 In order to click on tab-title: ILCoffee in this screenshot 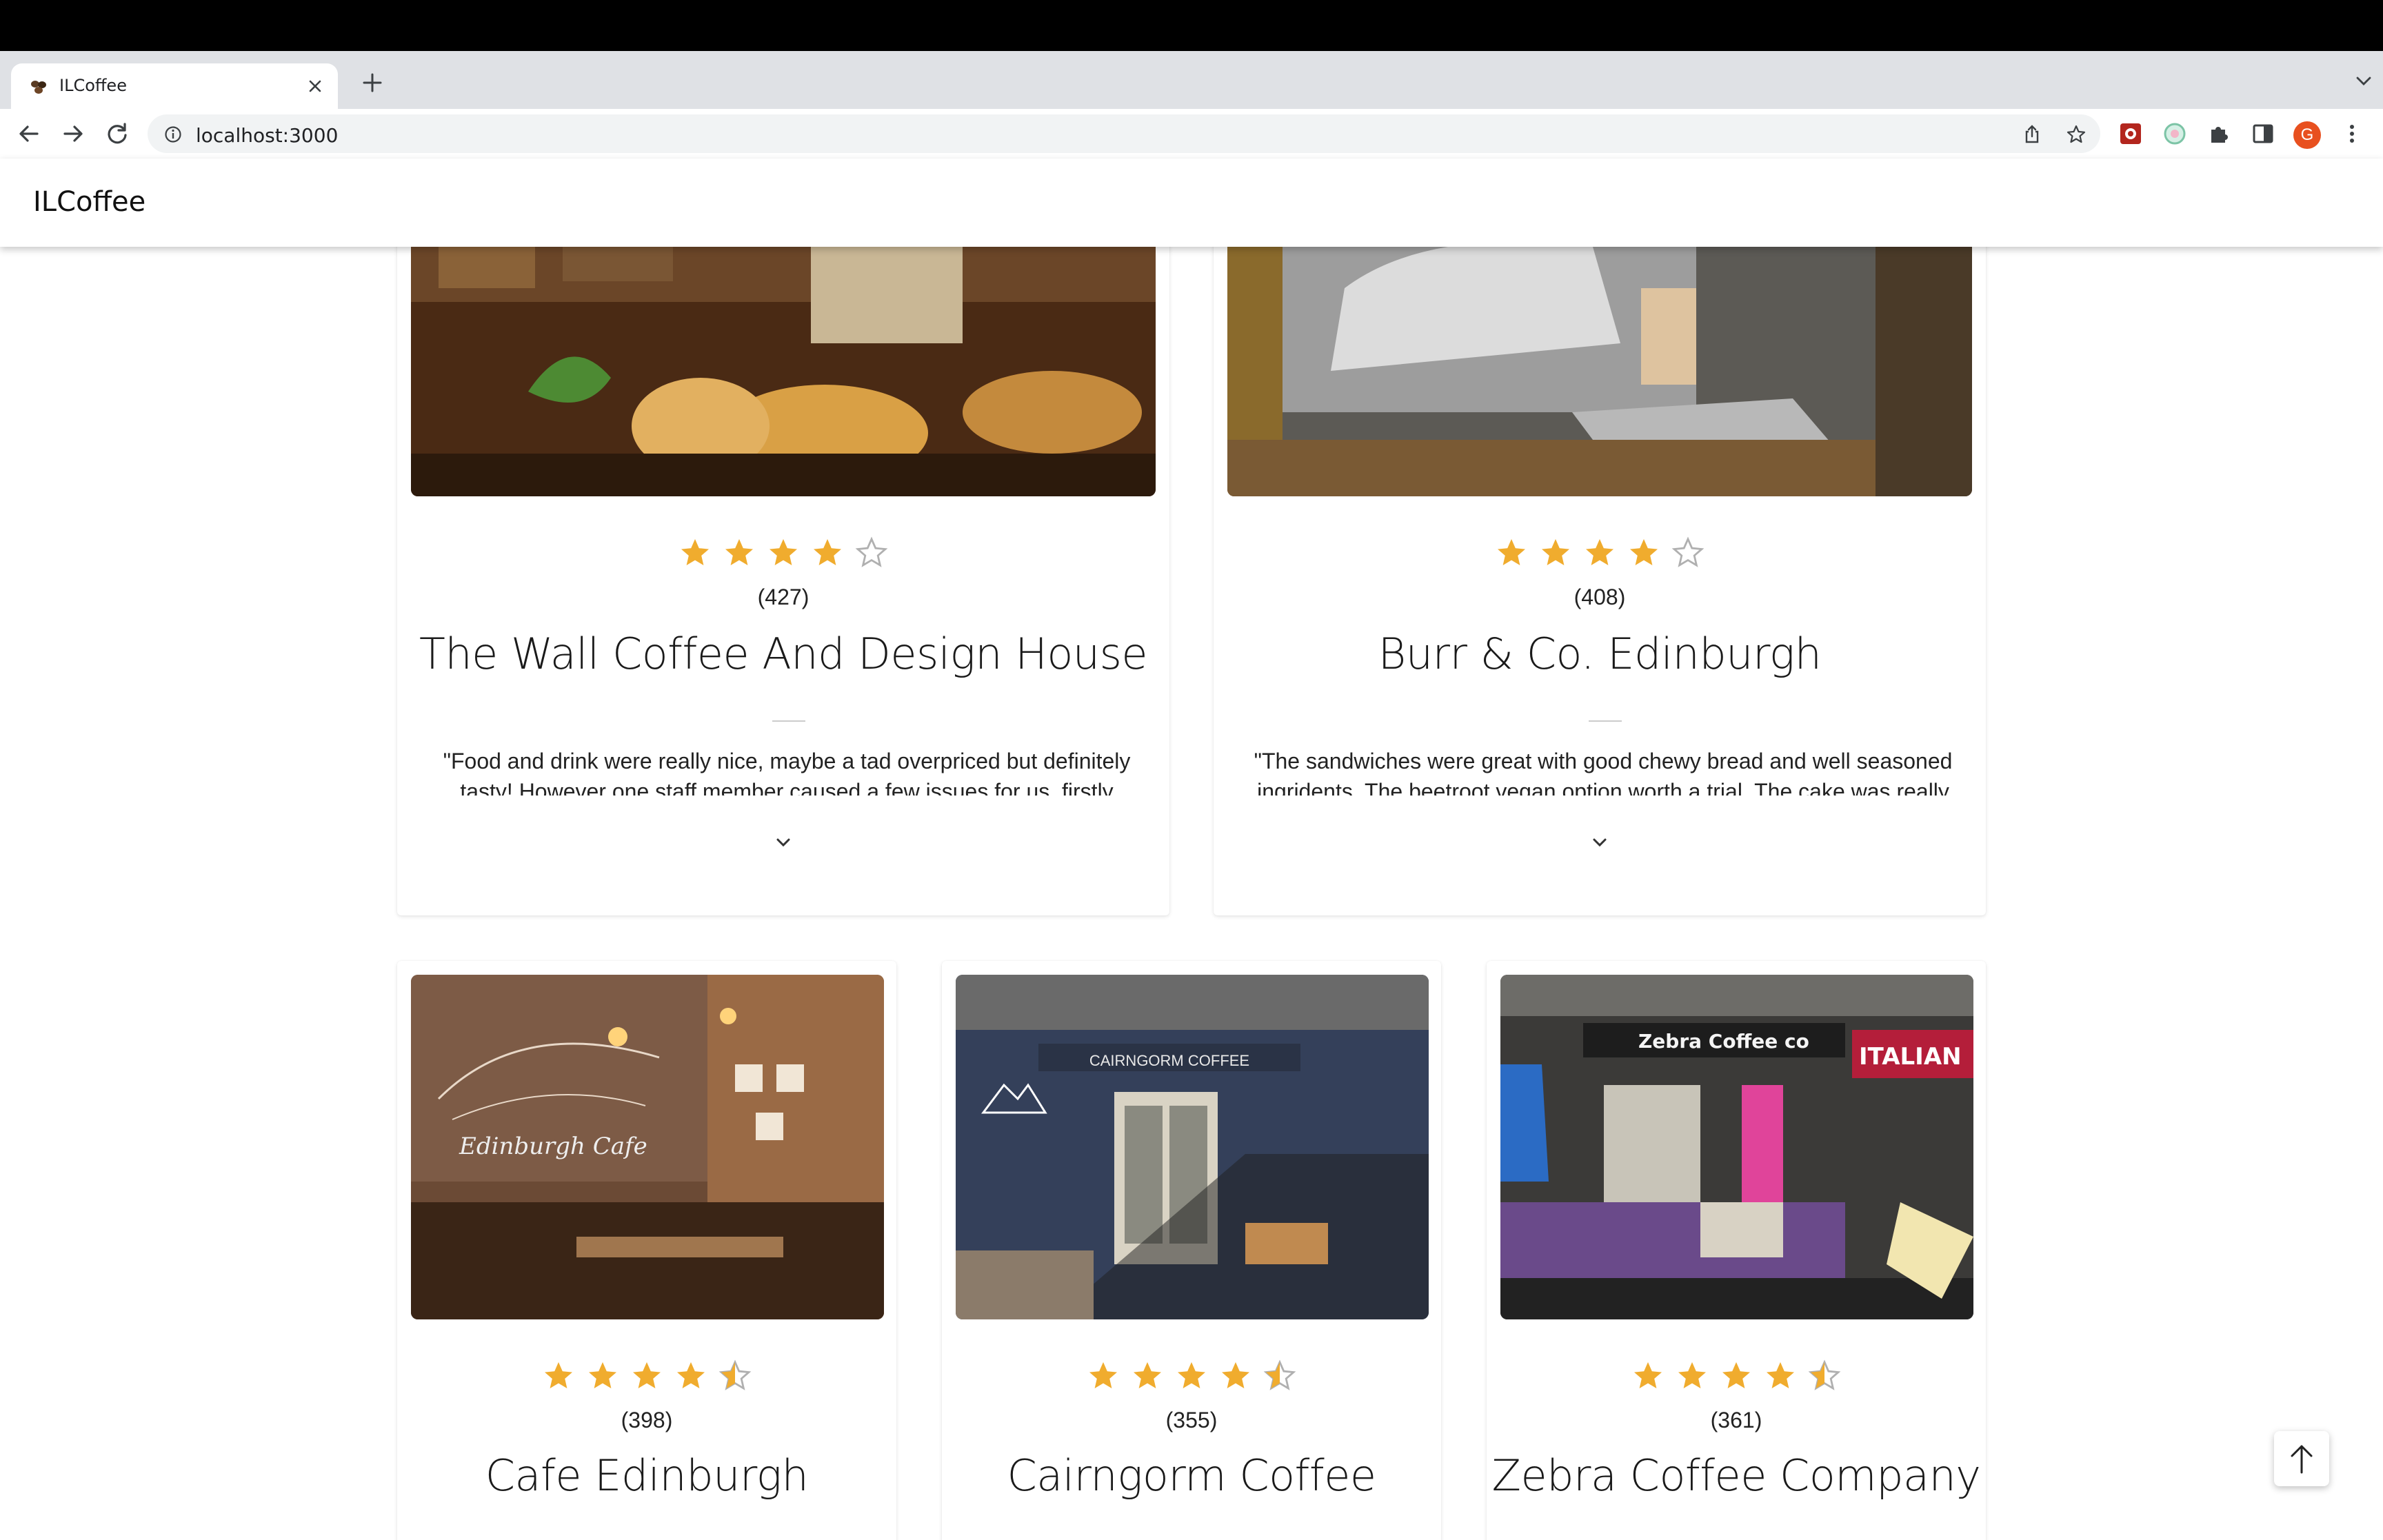, I will do `click(93, 86)`.